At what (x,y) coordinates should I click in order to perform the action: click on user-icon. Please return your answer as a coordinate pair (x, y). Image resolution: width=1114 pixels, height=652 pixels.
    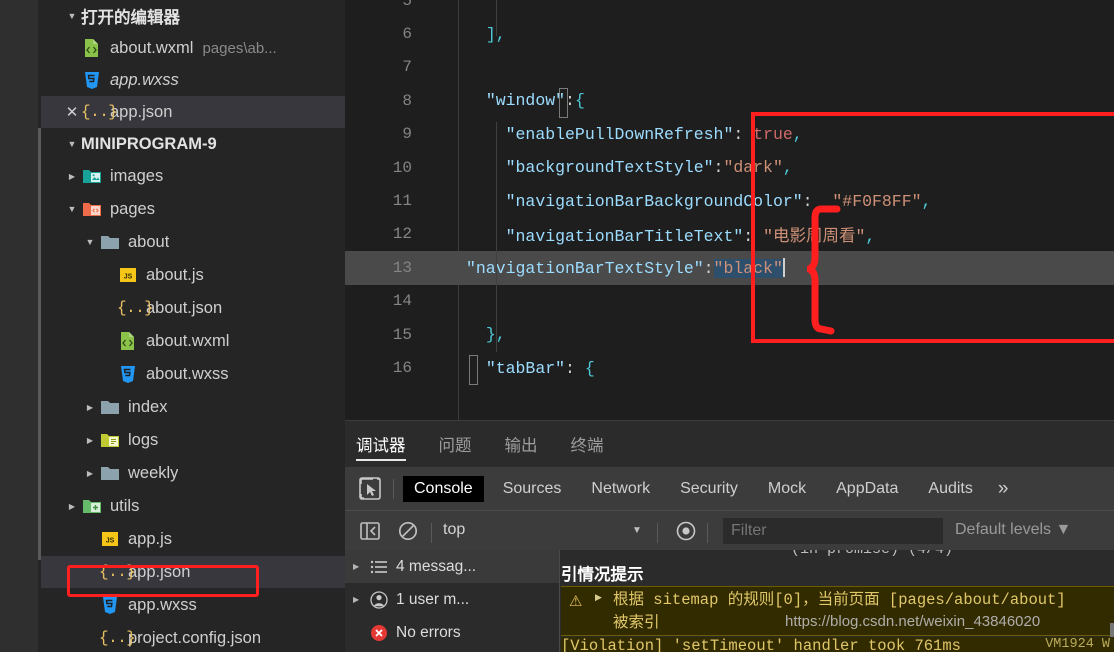
    Looking at the image, I should click on (383, 599).